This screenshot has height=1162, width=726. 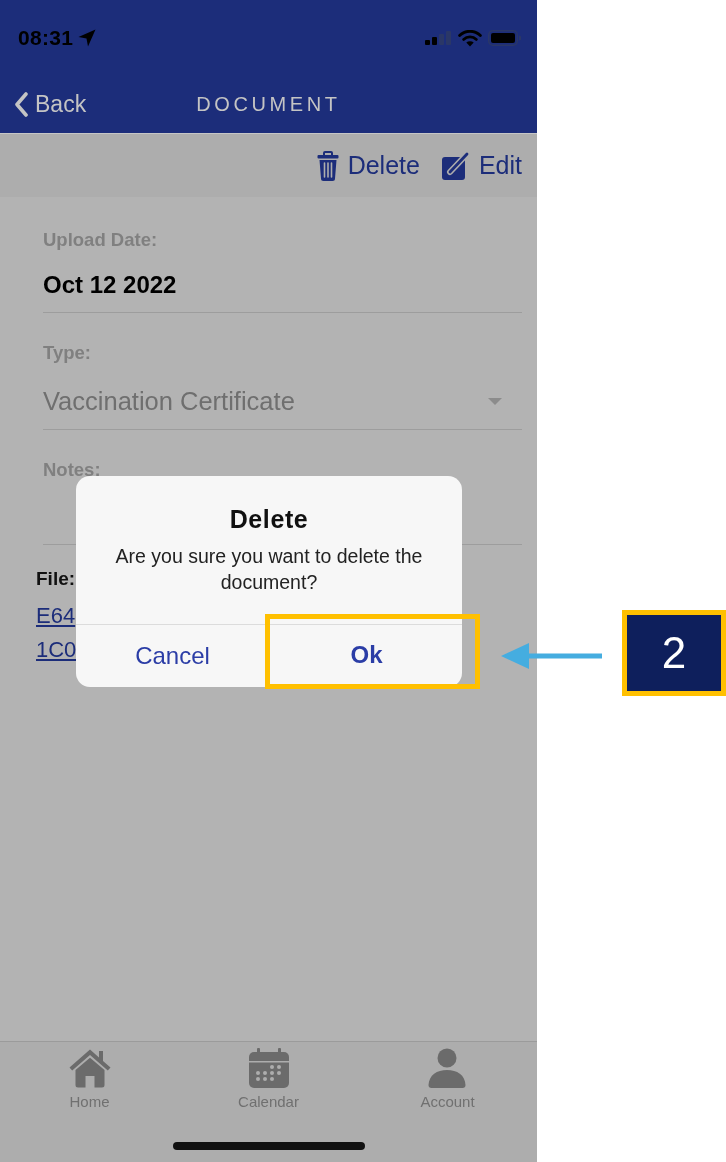 I want to click on caret-icon, so click(x=495, y=401).